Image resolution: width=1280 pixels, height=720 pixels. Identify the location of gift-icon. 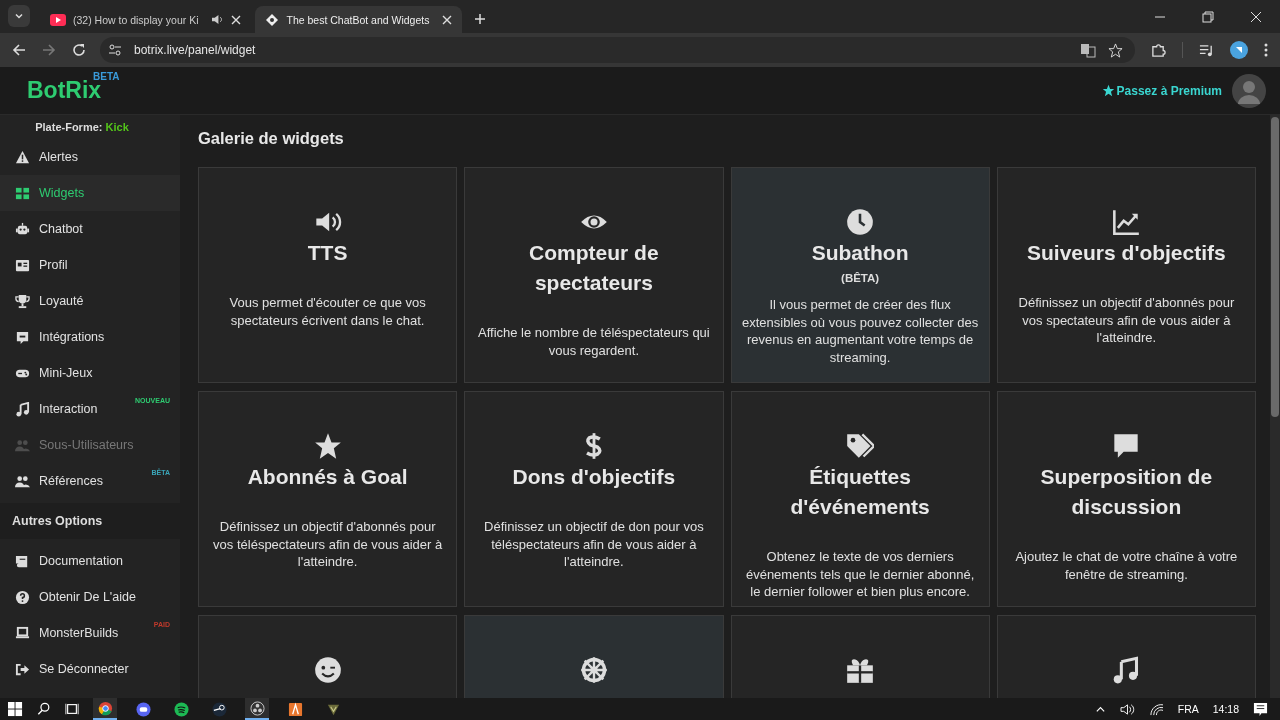
(860, 670).